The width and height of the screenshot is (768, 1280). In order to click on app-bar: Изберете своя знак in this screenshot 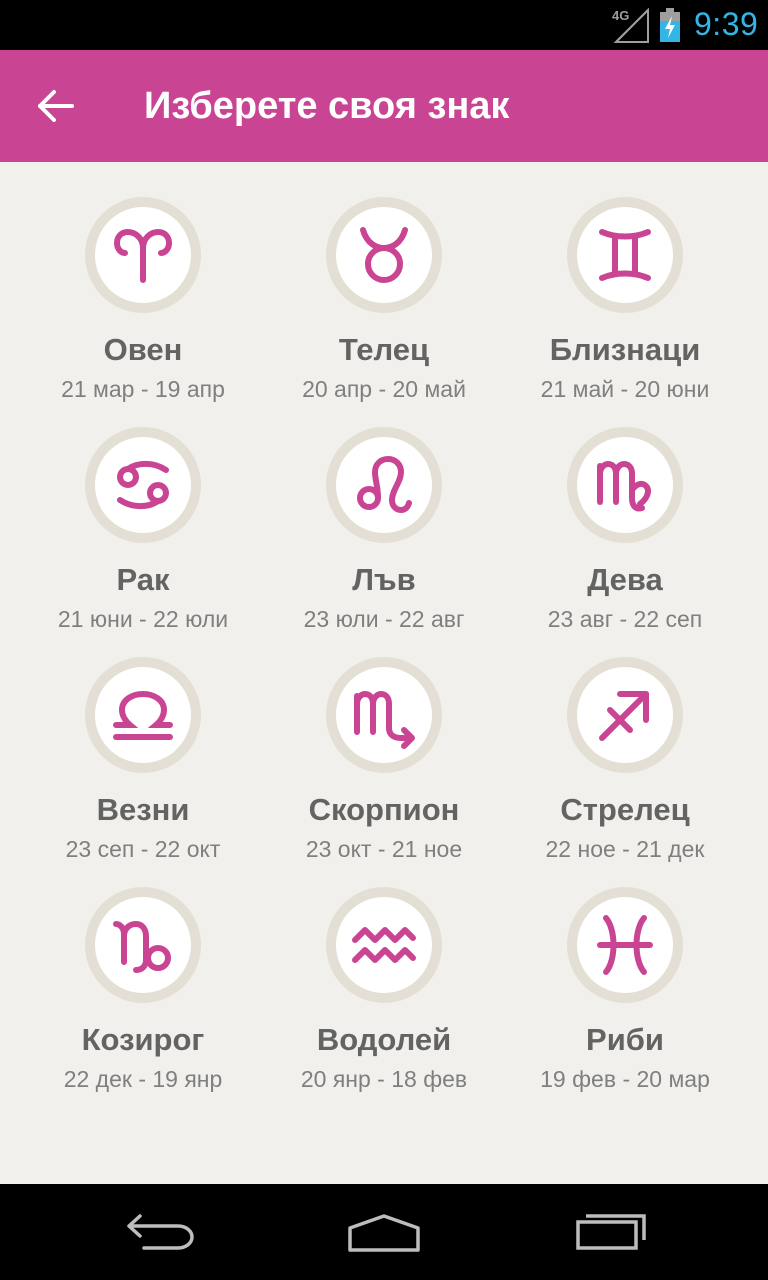, I will do `click(384, 106)`.